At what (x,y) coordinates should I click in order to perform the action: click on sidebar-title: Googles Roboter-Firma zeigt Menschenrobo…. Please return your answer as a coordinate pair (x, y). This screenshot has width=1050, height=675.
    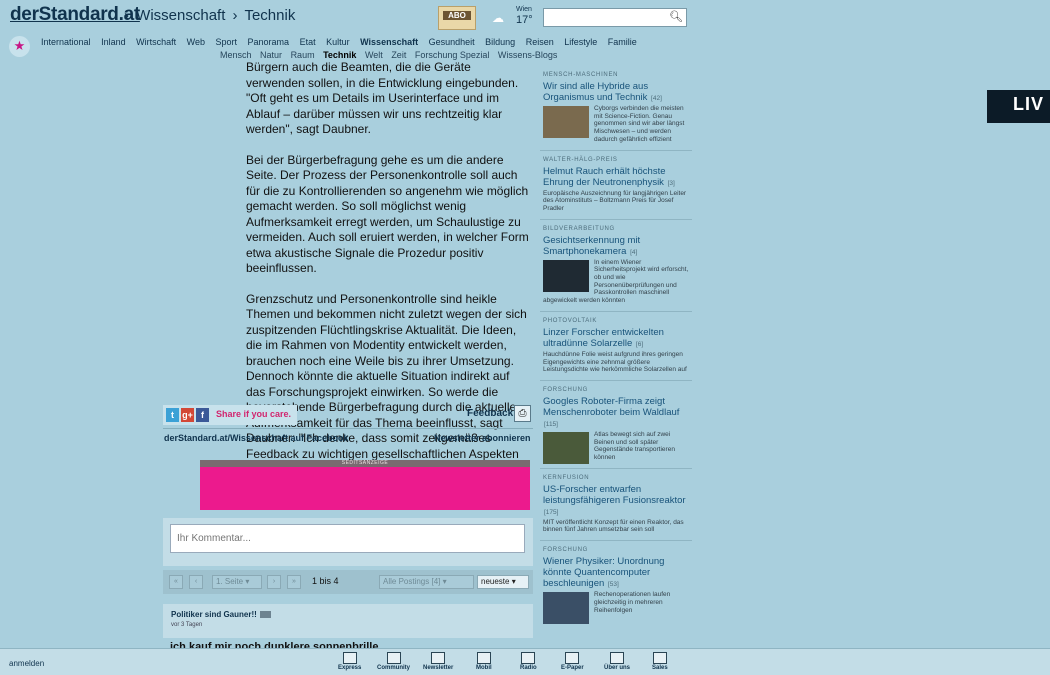
    Looking at the image, I should click on (617, 413).